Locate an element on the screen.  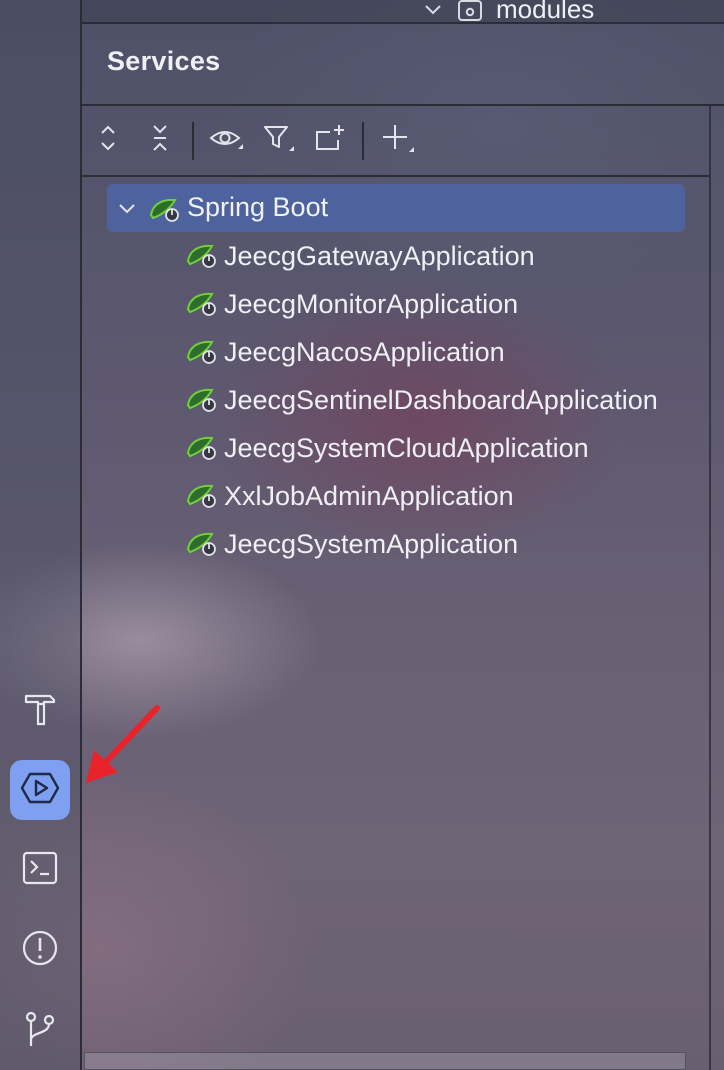
add-icon is located at coordinates (396, 140).